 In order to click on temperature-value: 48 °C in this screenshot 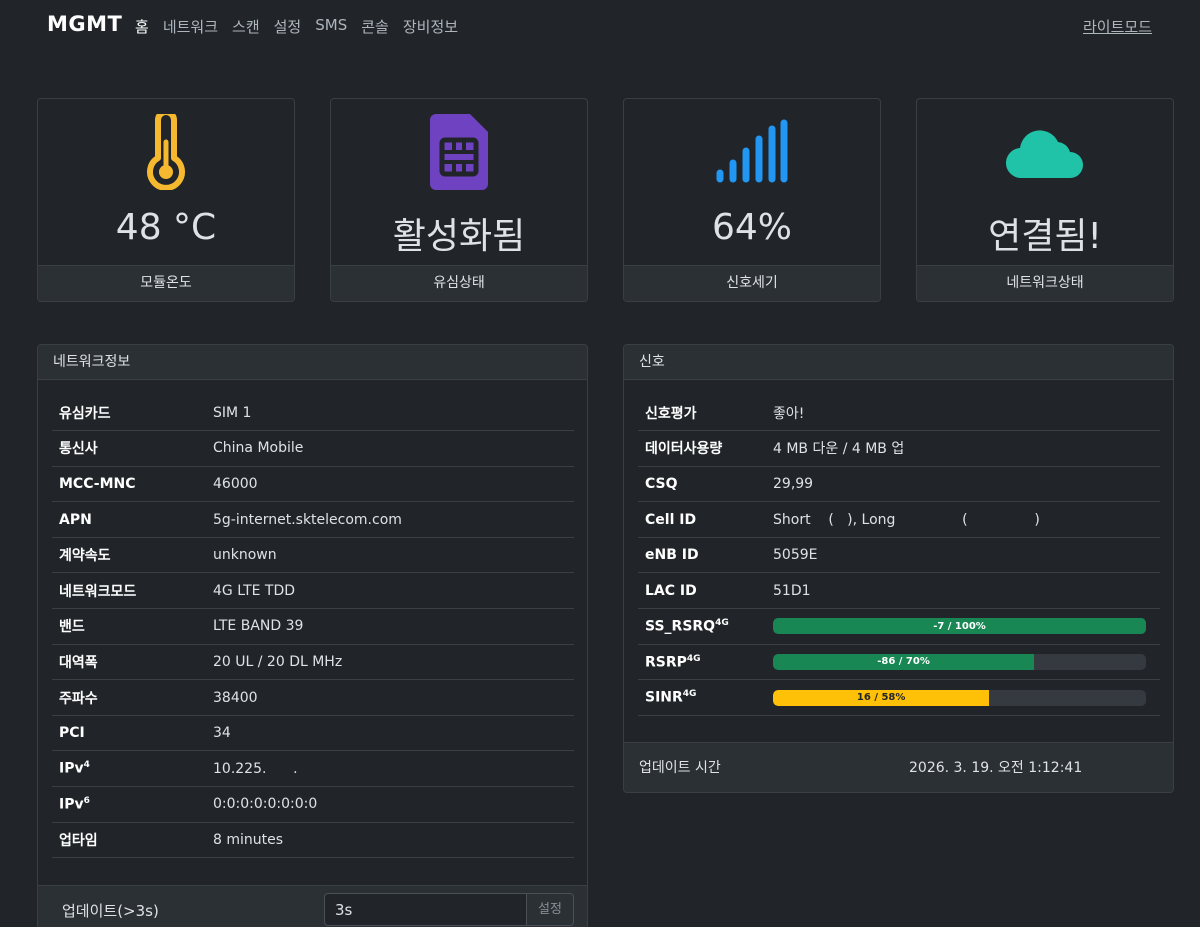, I will do `click(166, 227)`.